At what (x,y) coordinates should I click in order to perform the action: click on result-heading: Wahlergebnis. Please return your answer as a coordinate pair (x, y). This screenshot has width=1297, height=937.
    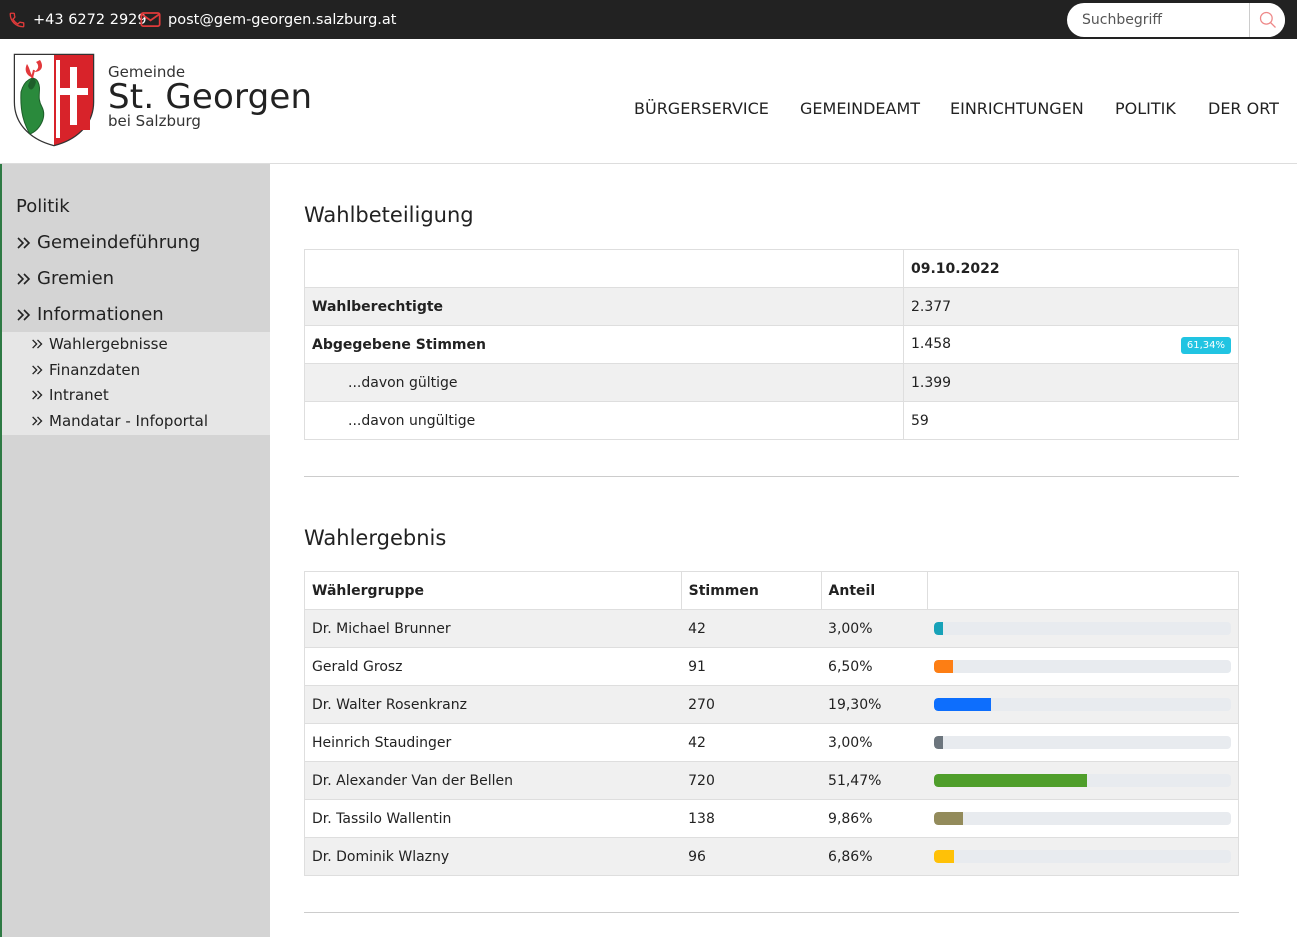
    Looking at the image, I should click on (375, 538).